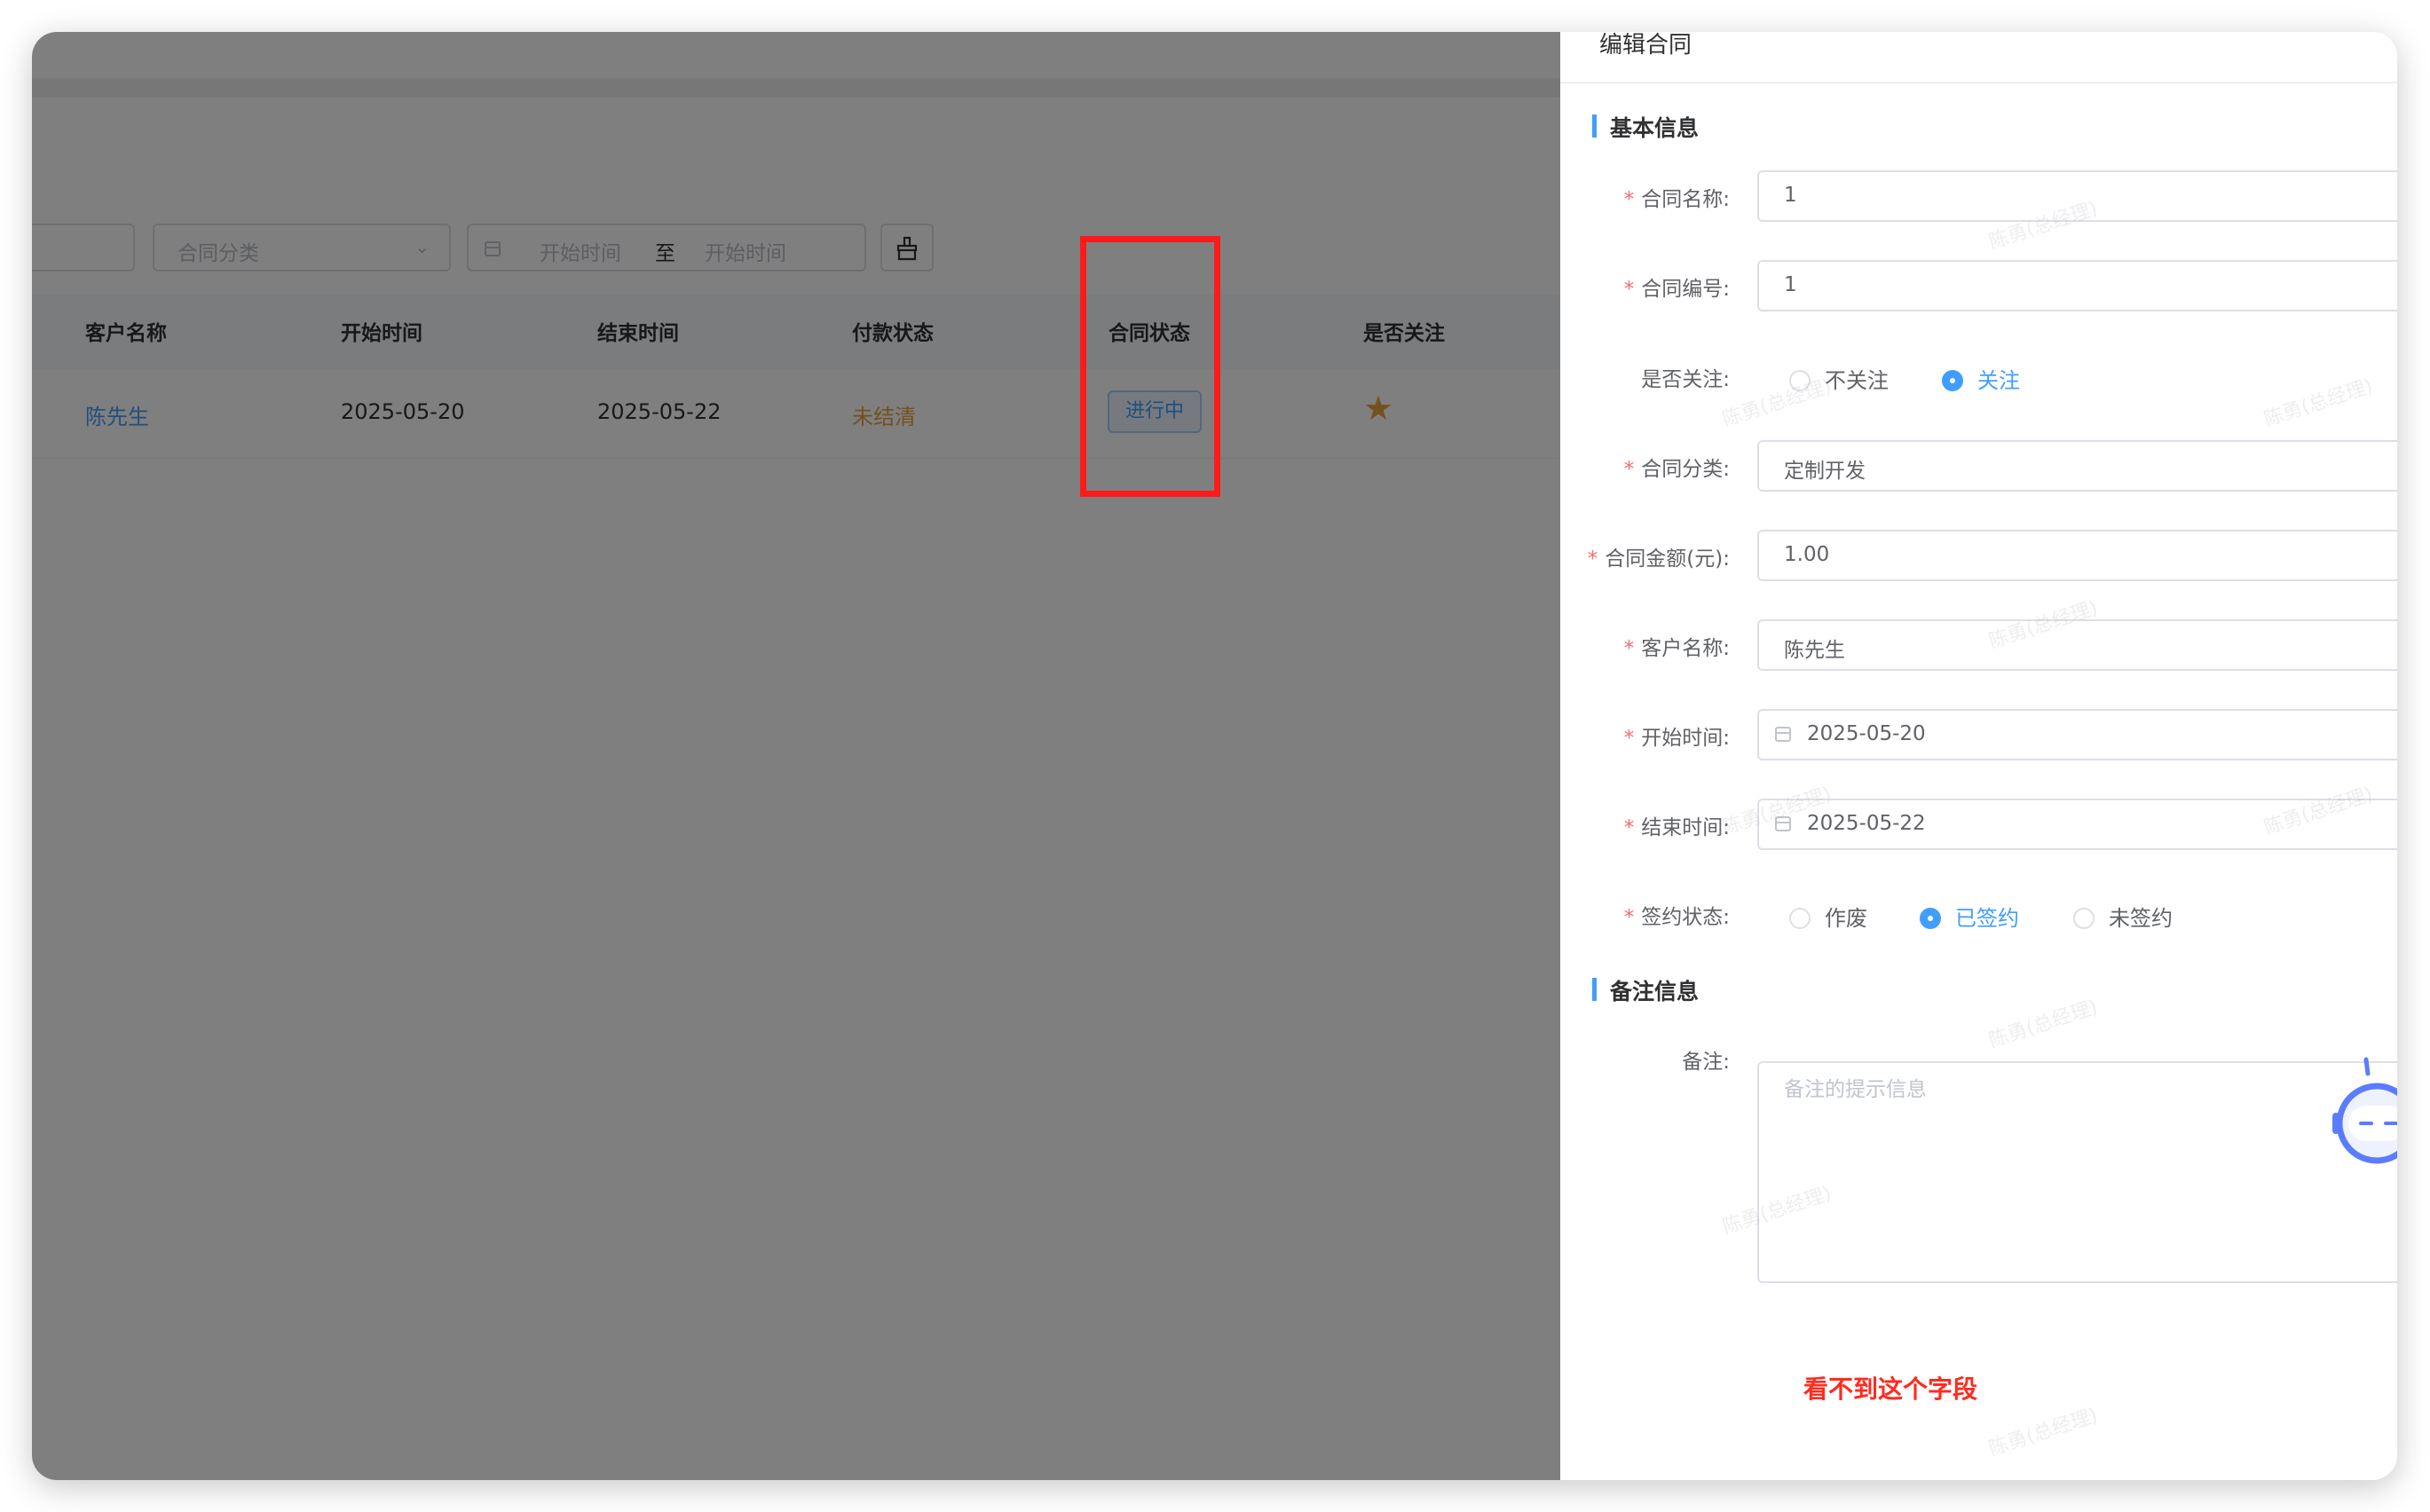  I want to click on end-date-value: 2025-05-22, so click(1866, 823).